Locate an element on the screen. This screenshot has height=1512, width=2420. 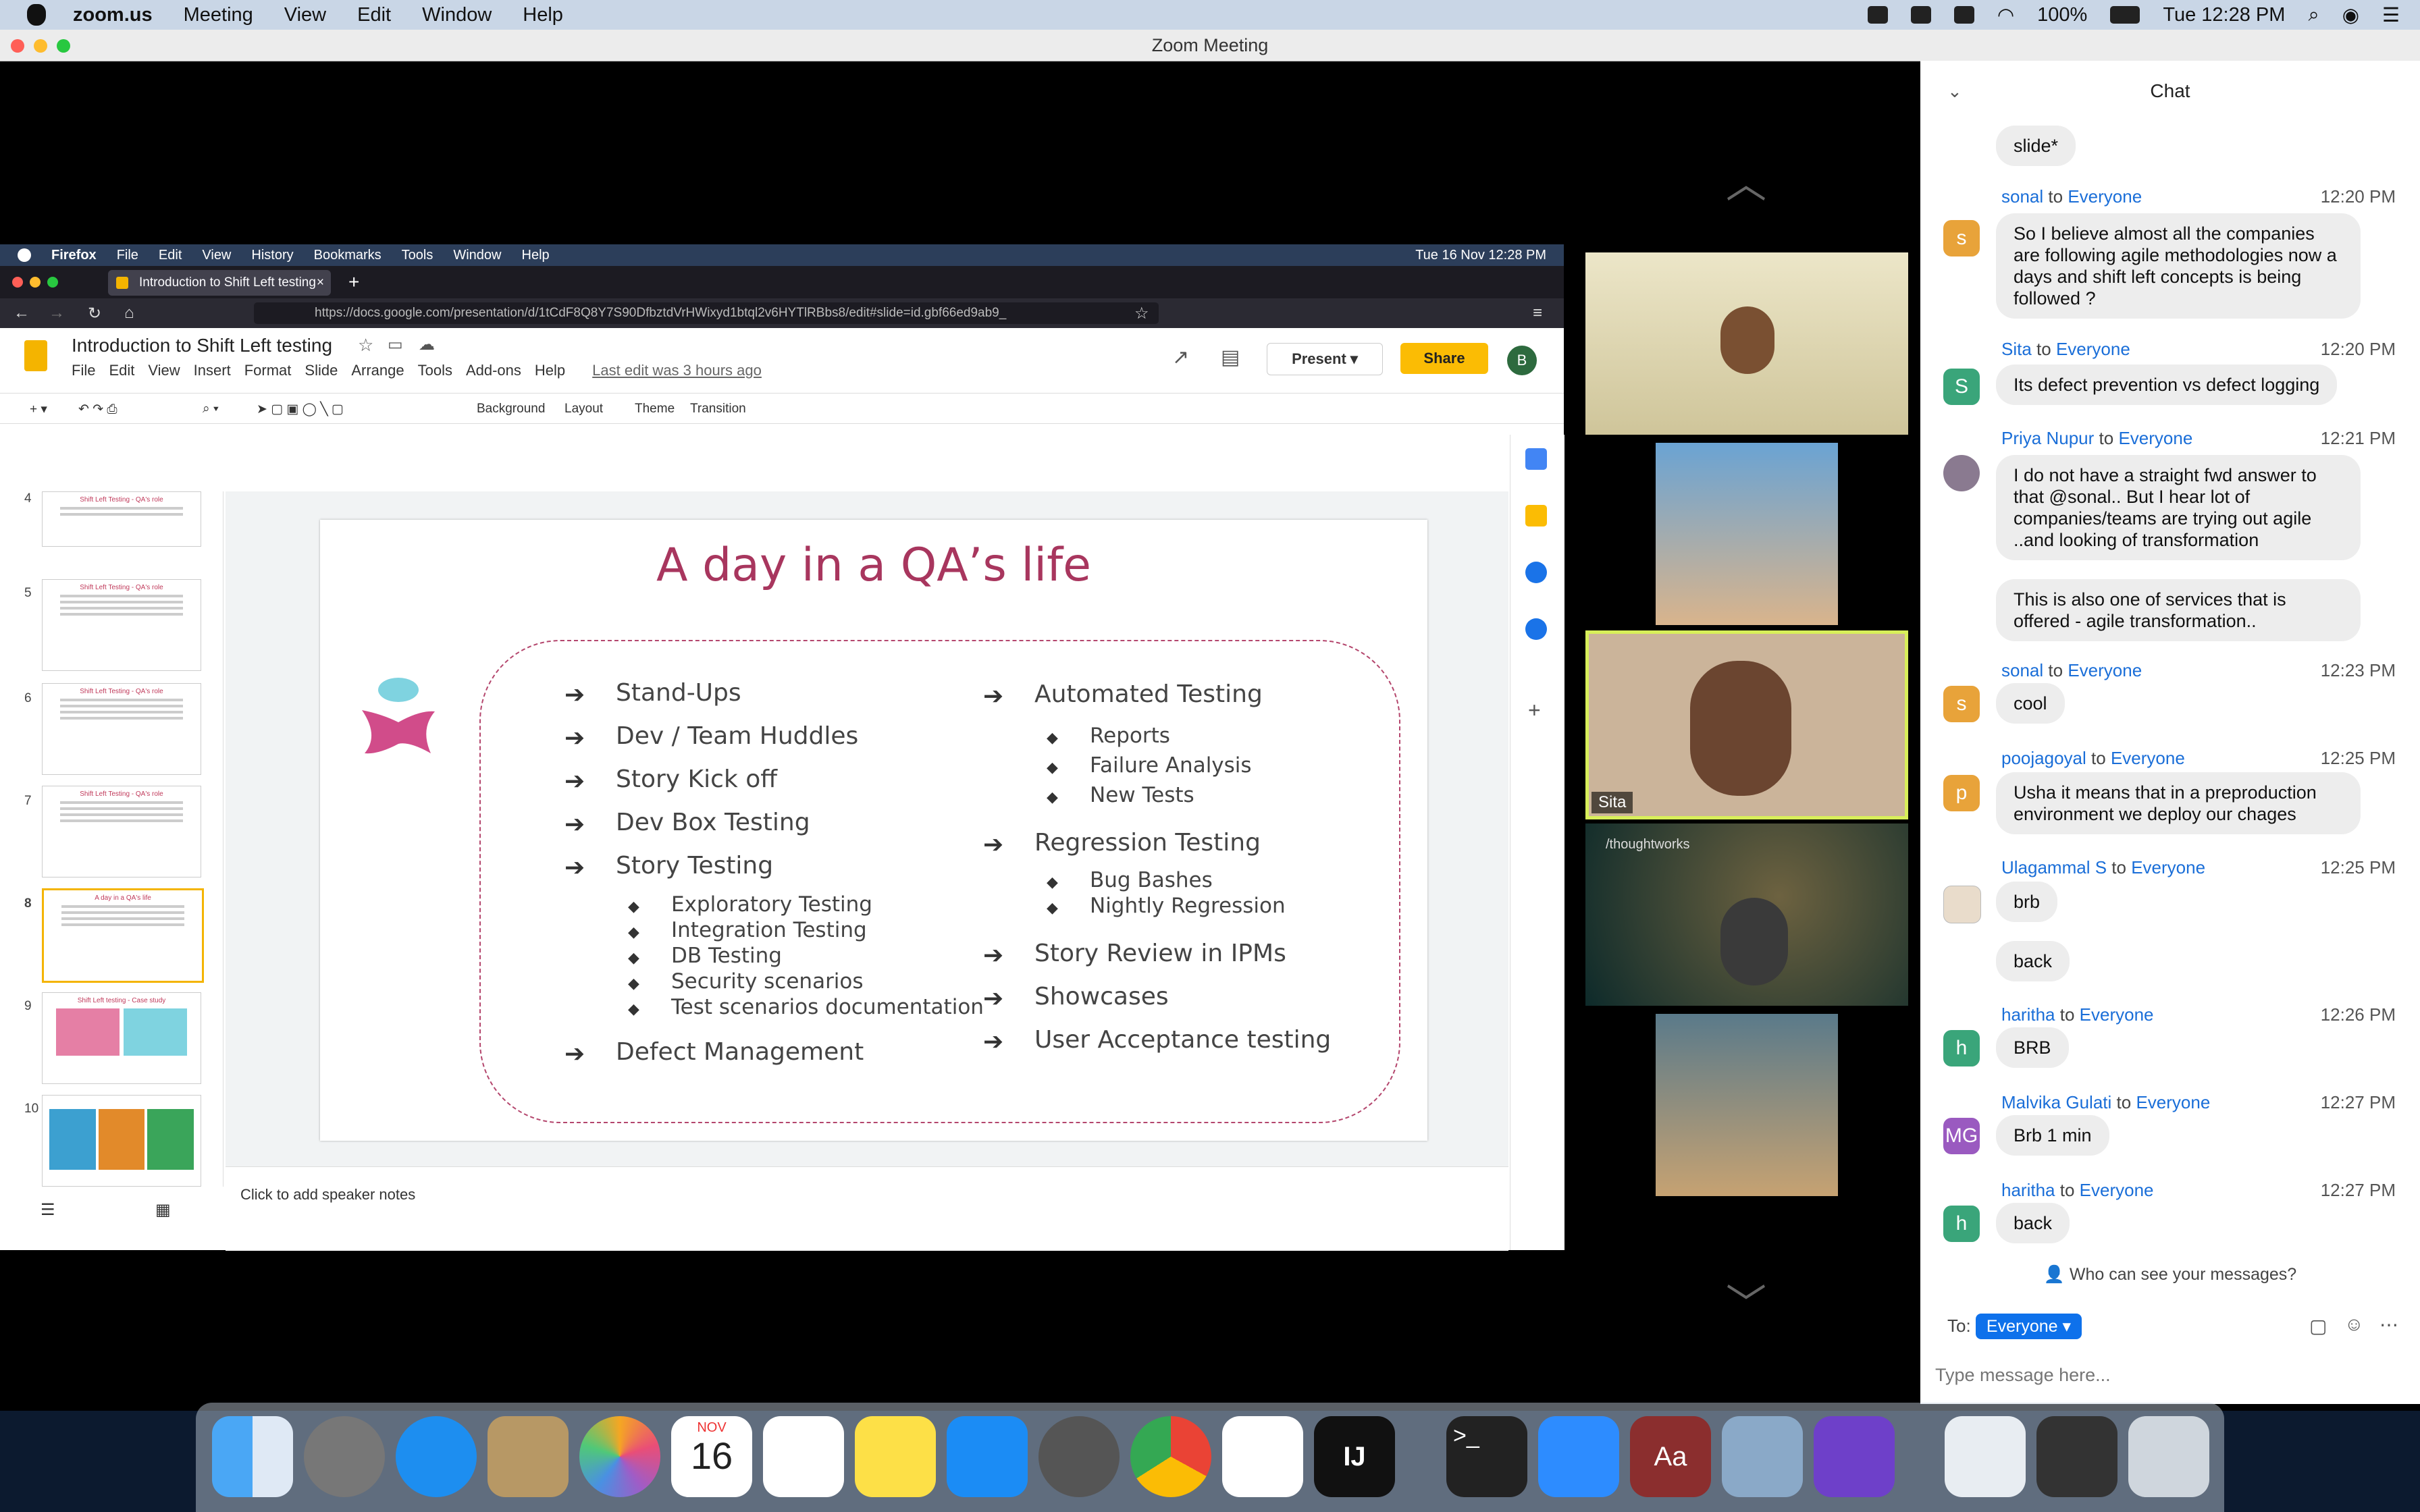
thumb-num: 10 is located at coordinates (31, 1109).